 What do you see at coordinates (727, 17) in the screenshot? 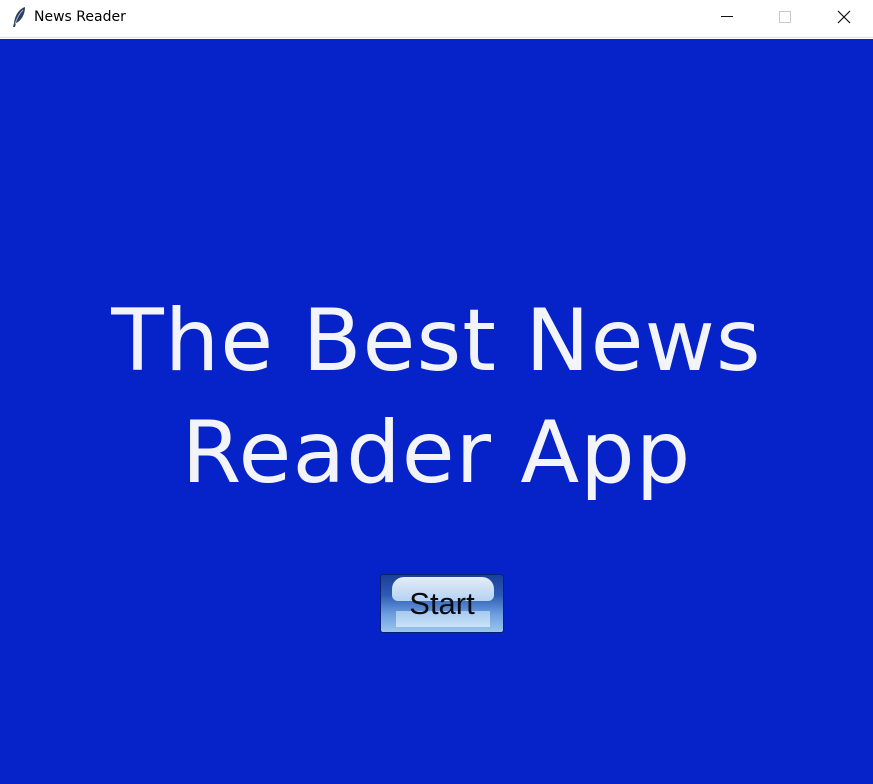
I see `minimize-button` at bounding box center [727, 17].